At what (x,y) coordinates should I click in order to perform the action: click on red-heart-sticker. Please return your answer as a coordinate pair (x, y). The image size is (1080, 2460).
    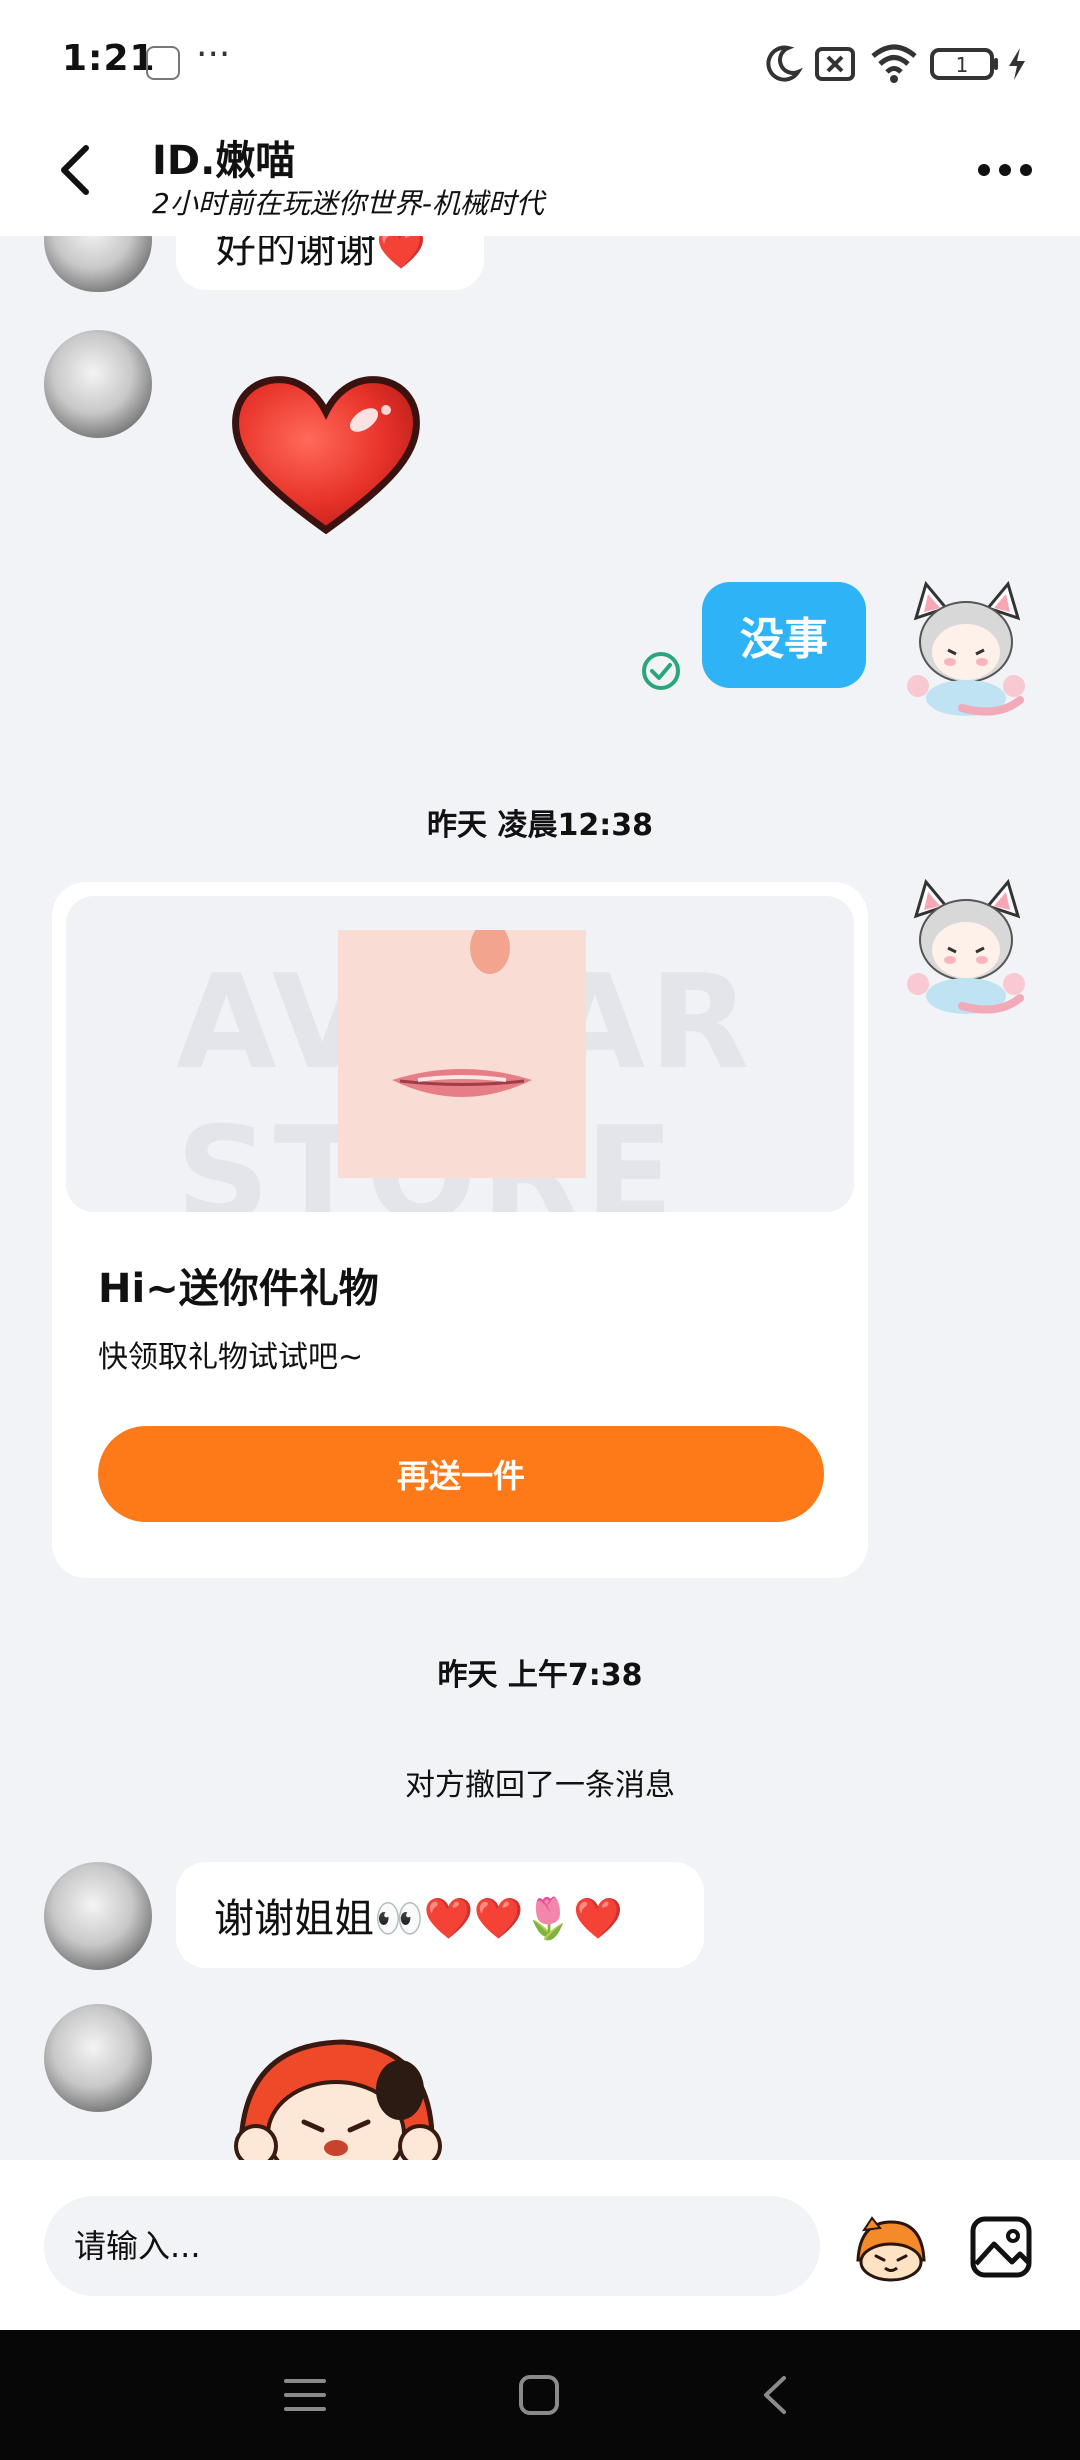
    Looking at the image, I should click on (326, 455).